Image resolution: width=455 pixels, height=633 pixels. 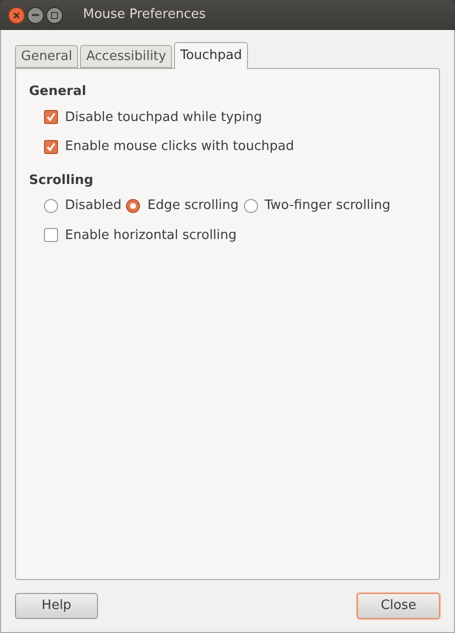 I want to click on radio-label: Edge scrolling, so click(x=193, y=206).